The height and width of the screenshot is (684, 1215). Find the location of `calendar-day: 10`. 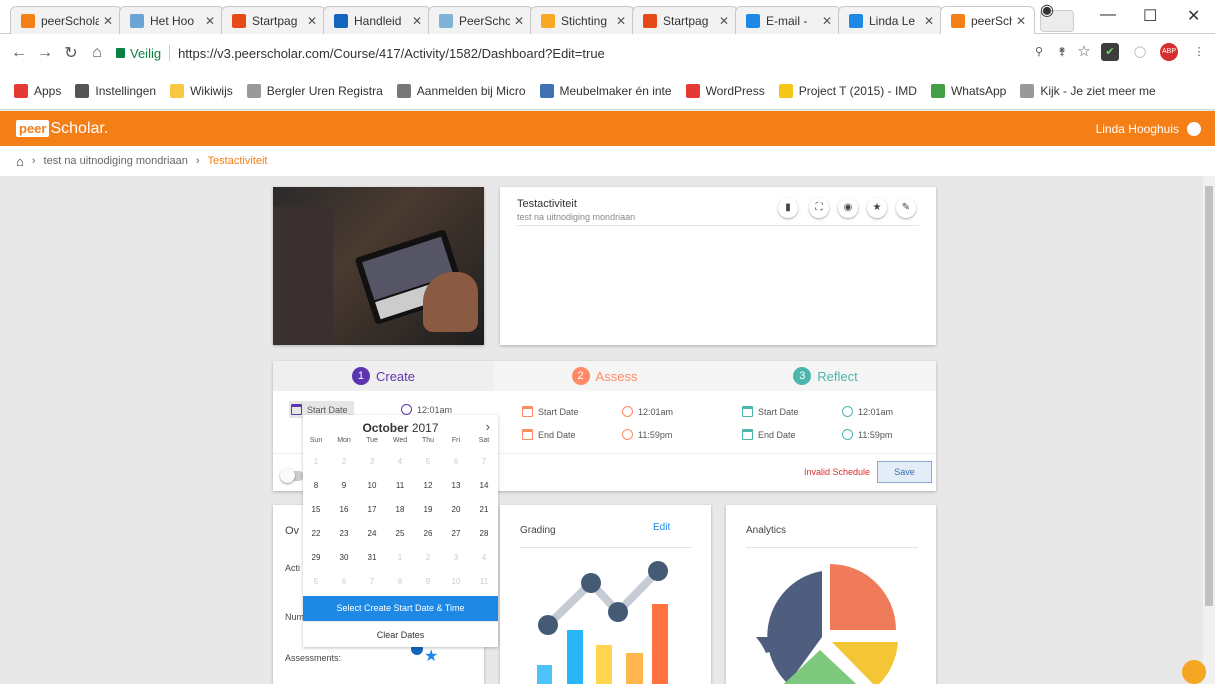

calendar-day: 10 is located at coordinates (372, 486).